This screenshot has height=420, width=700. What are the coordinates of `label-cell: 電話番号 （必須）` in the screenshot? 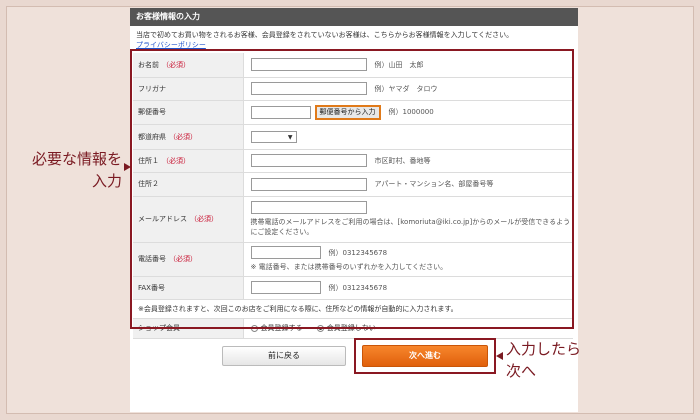 It's located at (188, 259).